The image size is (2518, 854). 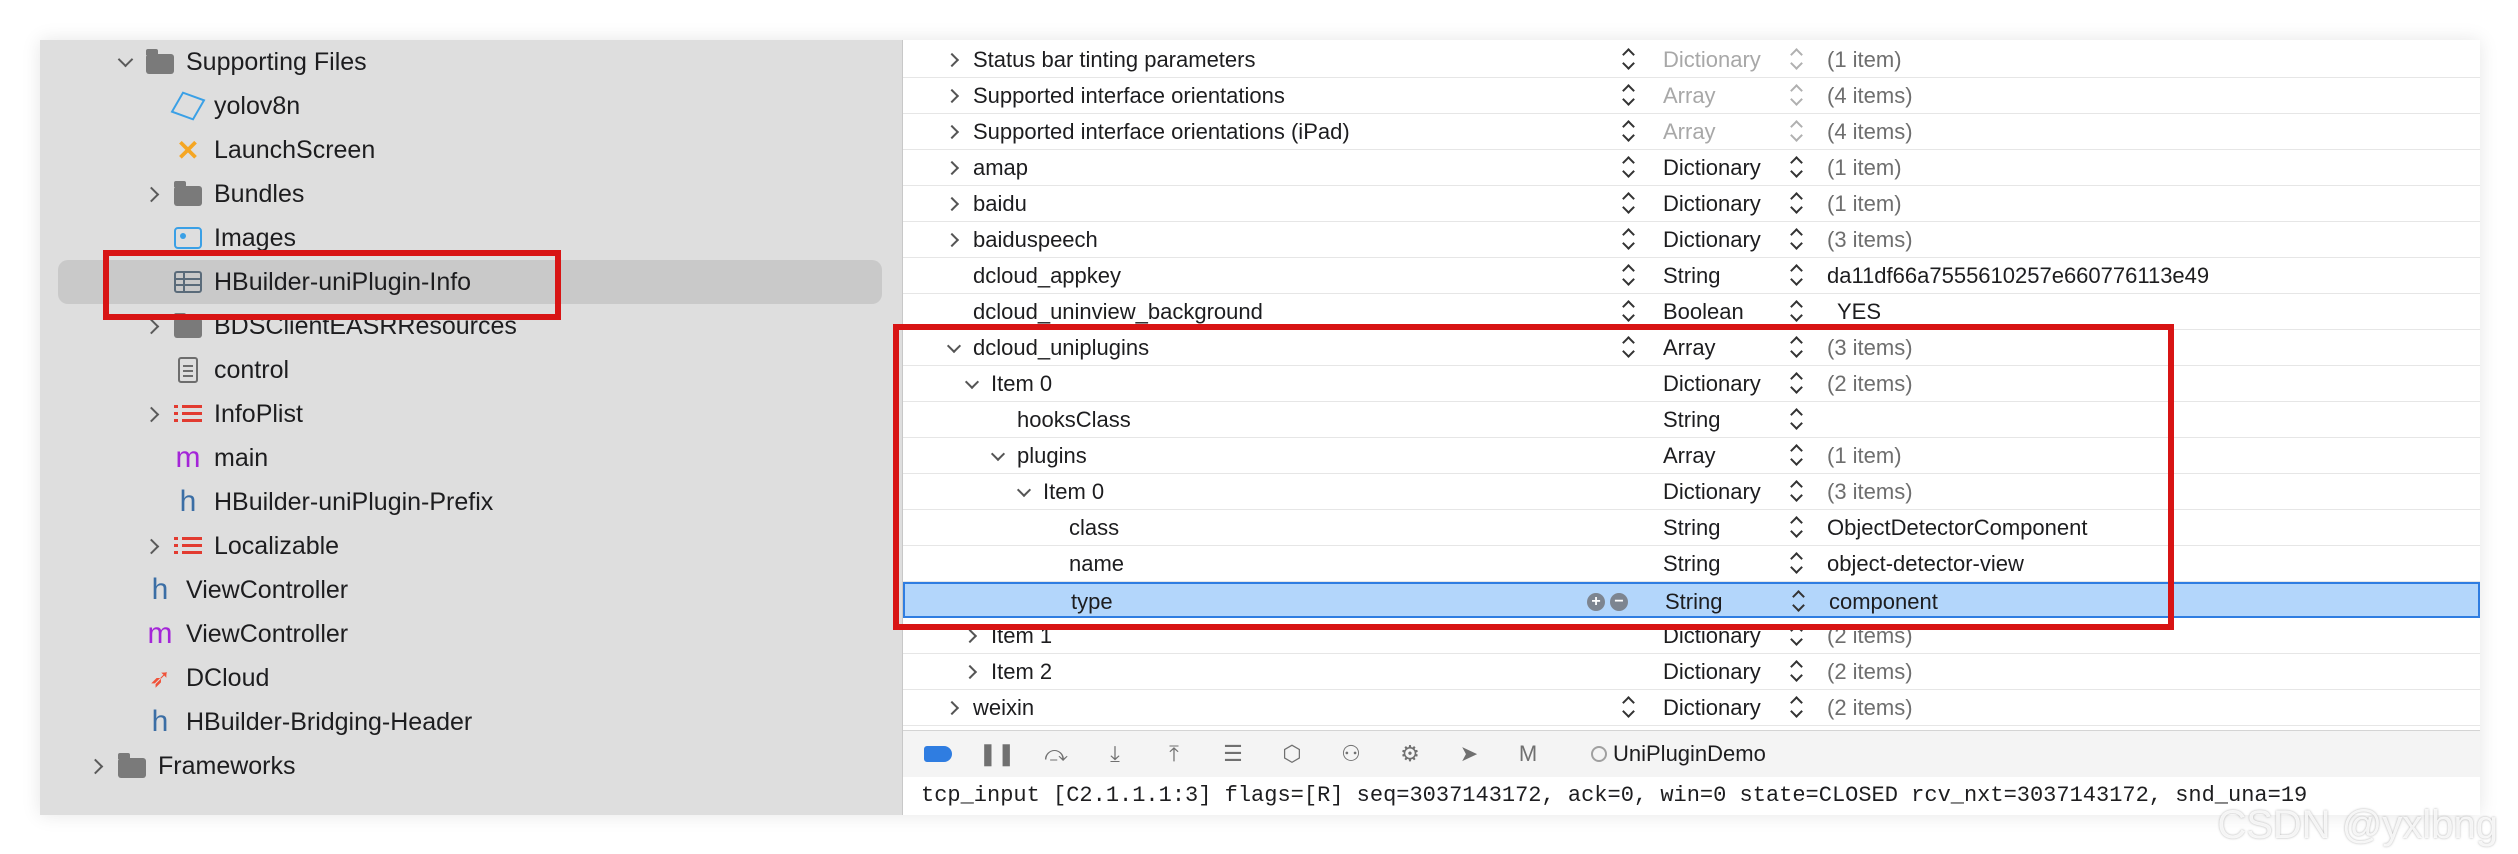 What do you see at coordinates (471, 62) in the screenshot?
I see `navigator-item: Supporting Files` at bounding box center [471, 62].